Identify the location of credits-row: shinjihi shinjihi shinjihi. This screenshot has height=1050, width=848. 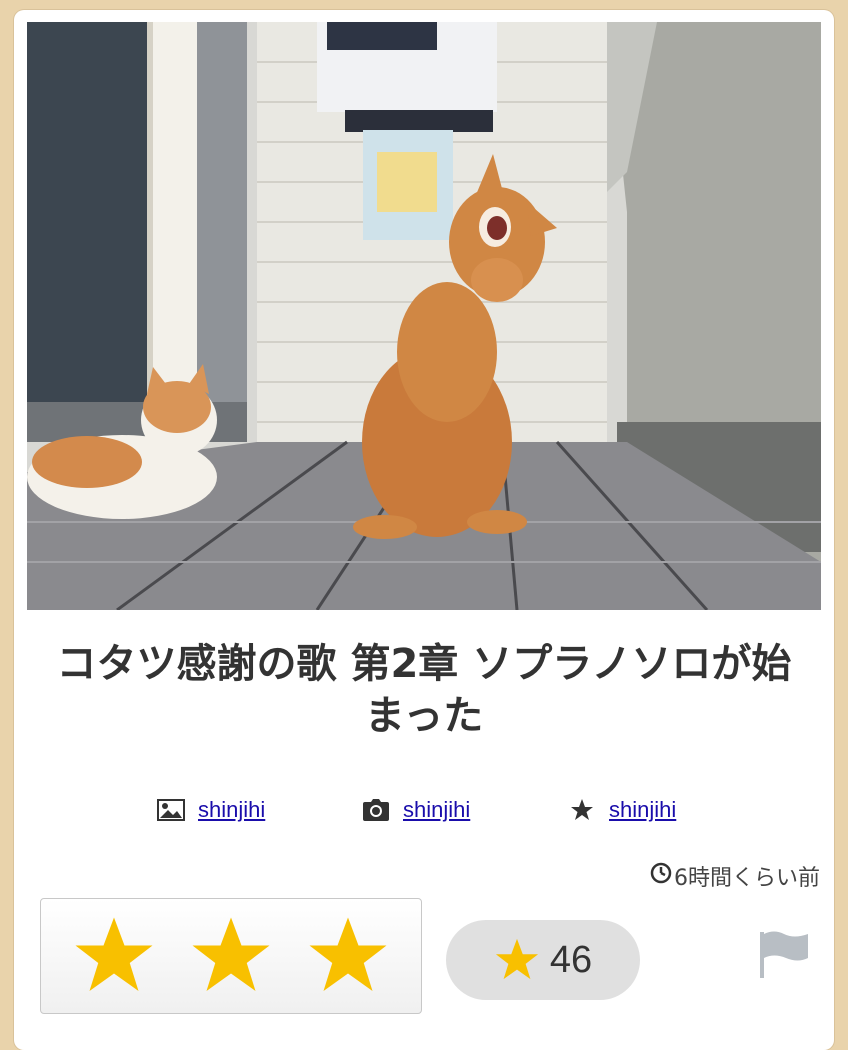
(424, 810).